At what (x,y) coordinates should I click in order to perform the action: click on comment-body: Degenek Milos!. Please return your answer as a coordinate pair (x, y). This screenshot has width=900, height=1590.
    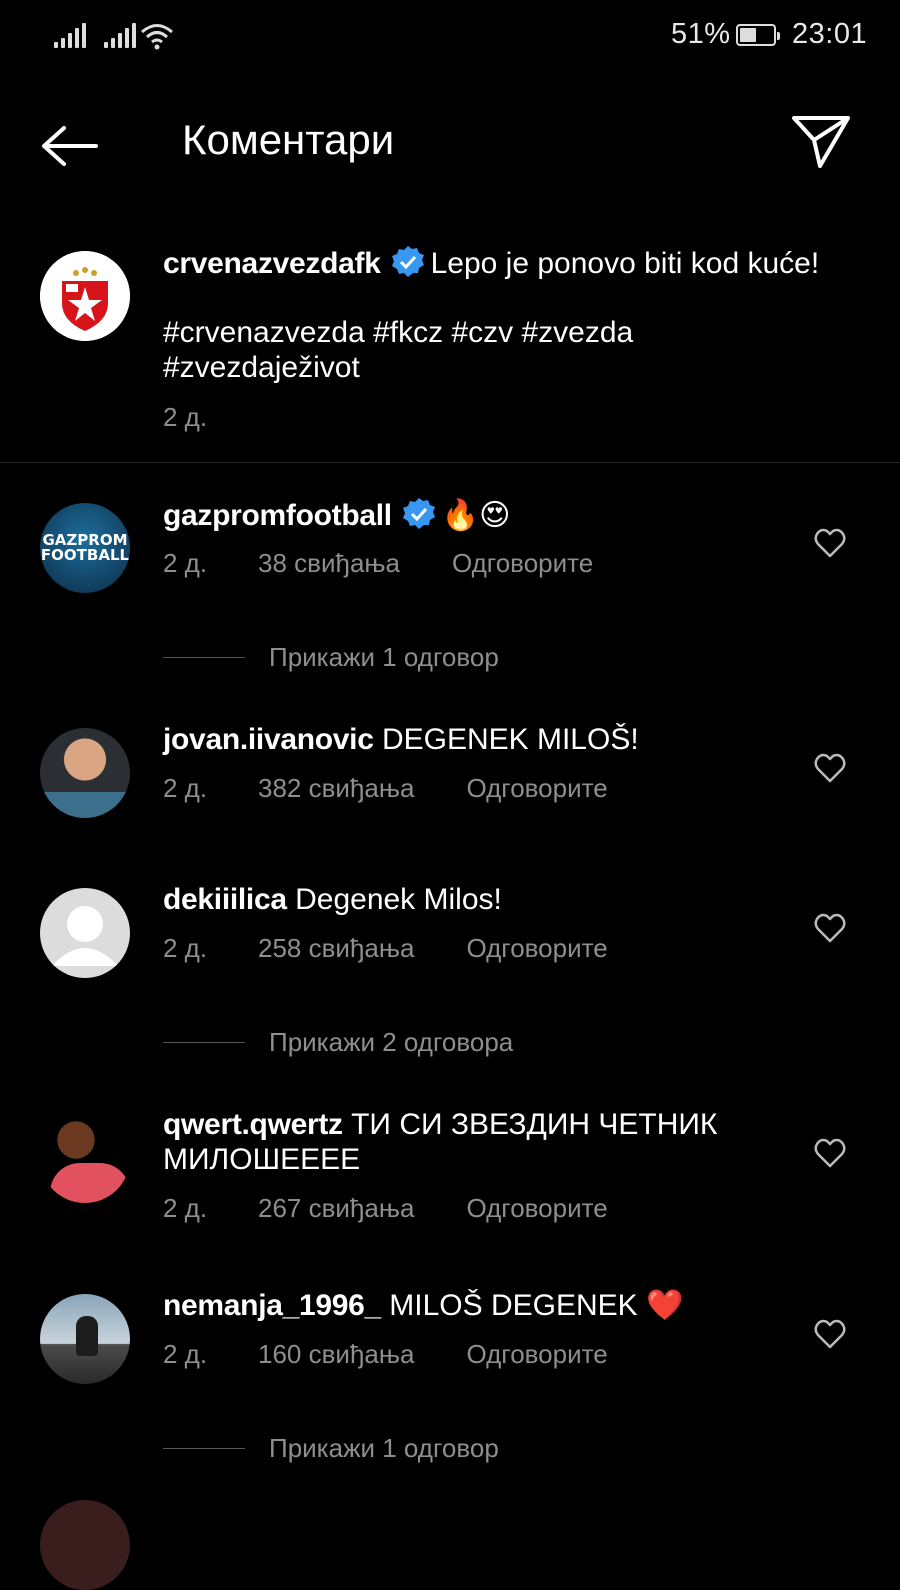
    Looking at the image, I should click on (398, 899).